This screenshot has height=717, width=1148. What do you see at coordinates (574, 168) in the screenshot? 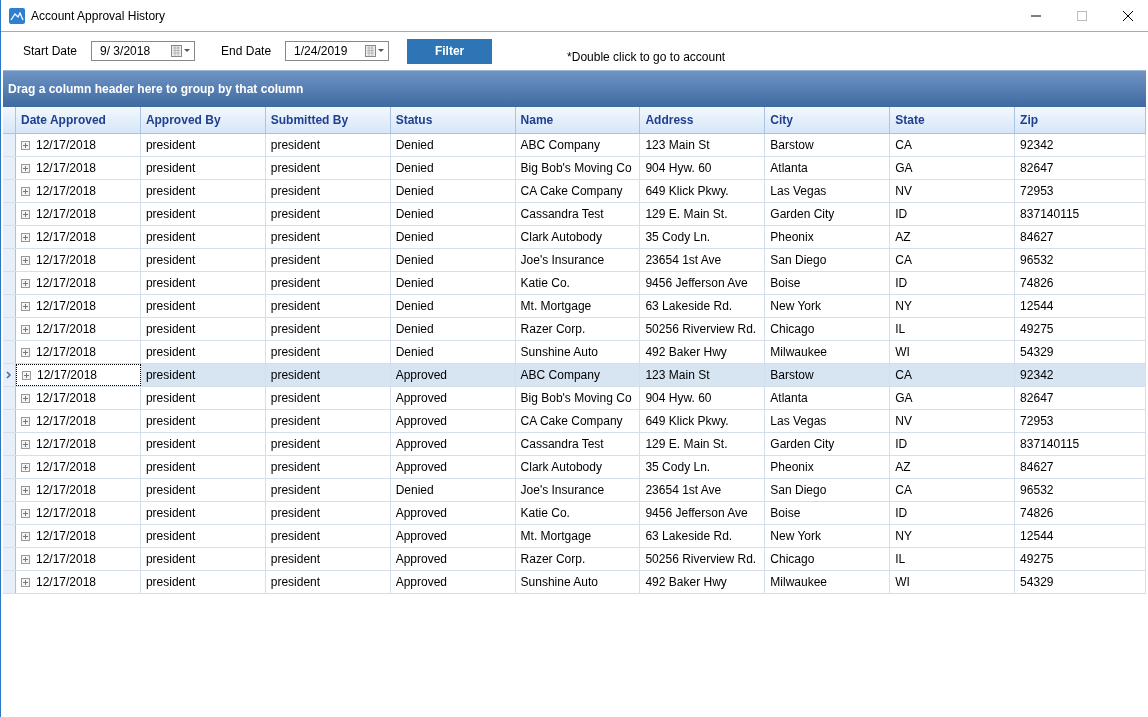
I see `table-row: 12/17/2018 president president Denied Big Bob's Moving Co 904 Hyw. 60 Atlanta GA 82647` at bounding box center [574, 168].